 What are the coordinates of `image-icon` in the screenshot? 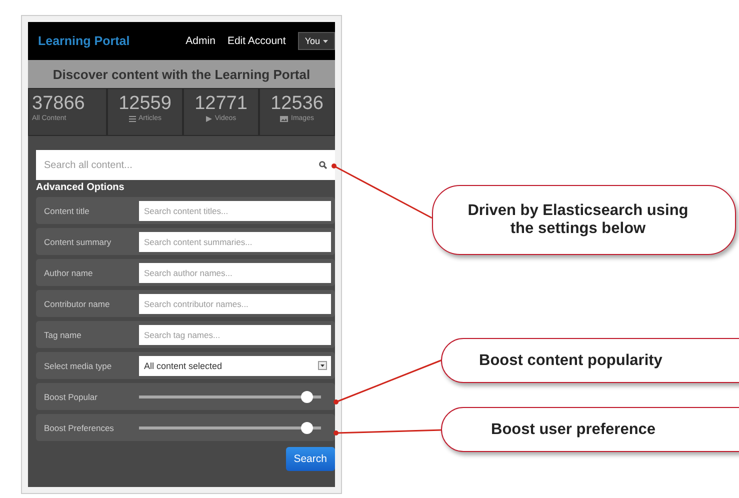 It's located at (284, 119).